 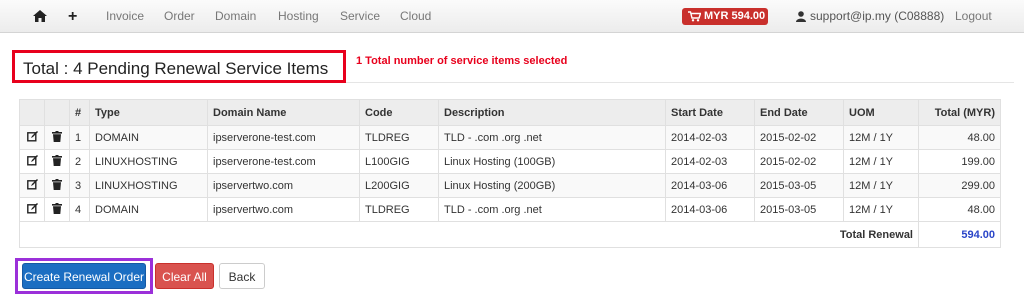 I want to click on header-end-date: End Date, so click(x=799, y=112).